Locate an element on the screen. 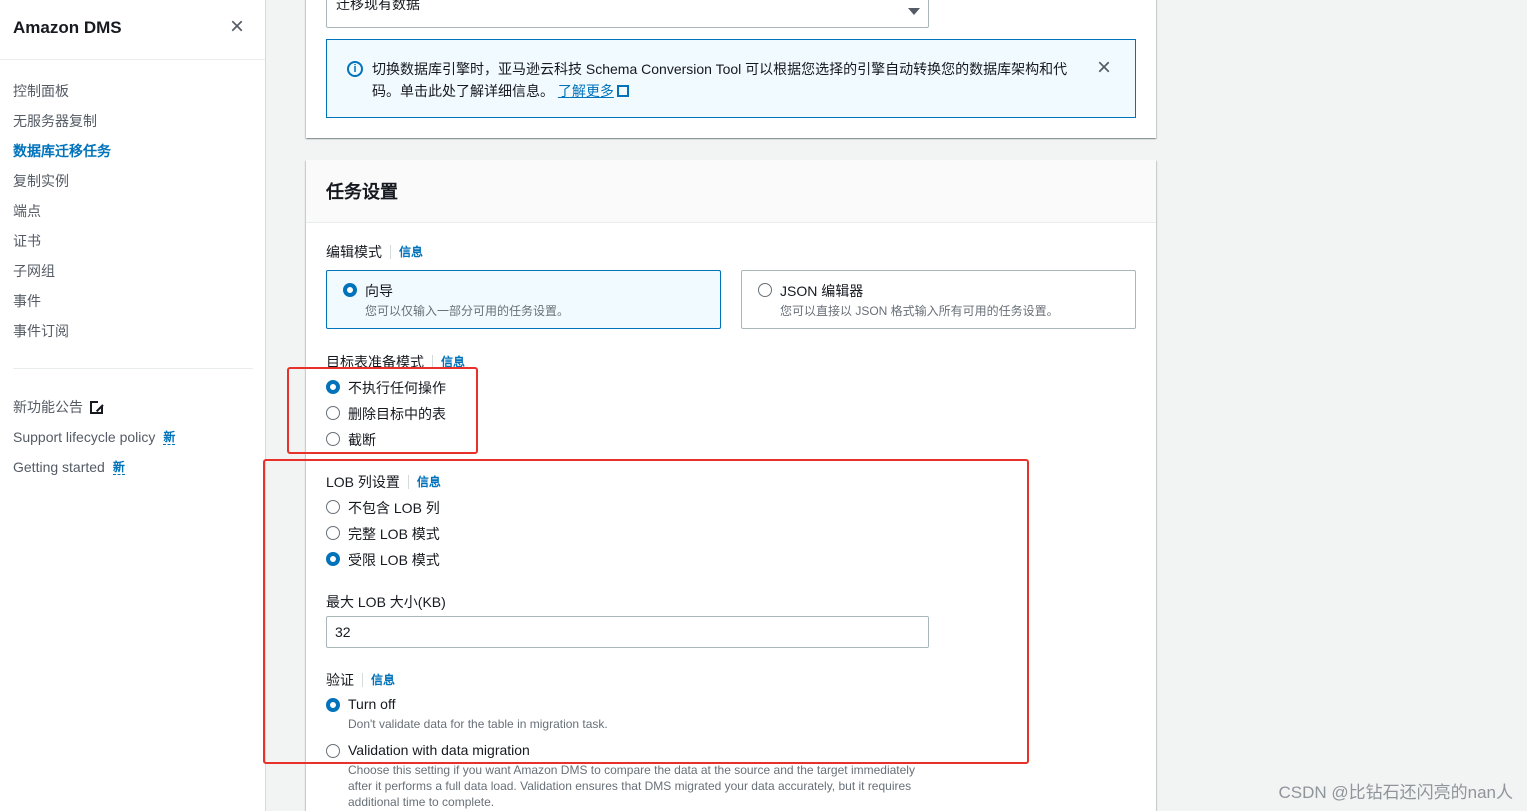 The width and height of the screenshot is (1527, 811). info-icon: i is located at coordinates (355, 69).